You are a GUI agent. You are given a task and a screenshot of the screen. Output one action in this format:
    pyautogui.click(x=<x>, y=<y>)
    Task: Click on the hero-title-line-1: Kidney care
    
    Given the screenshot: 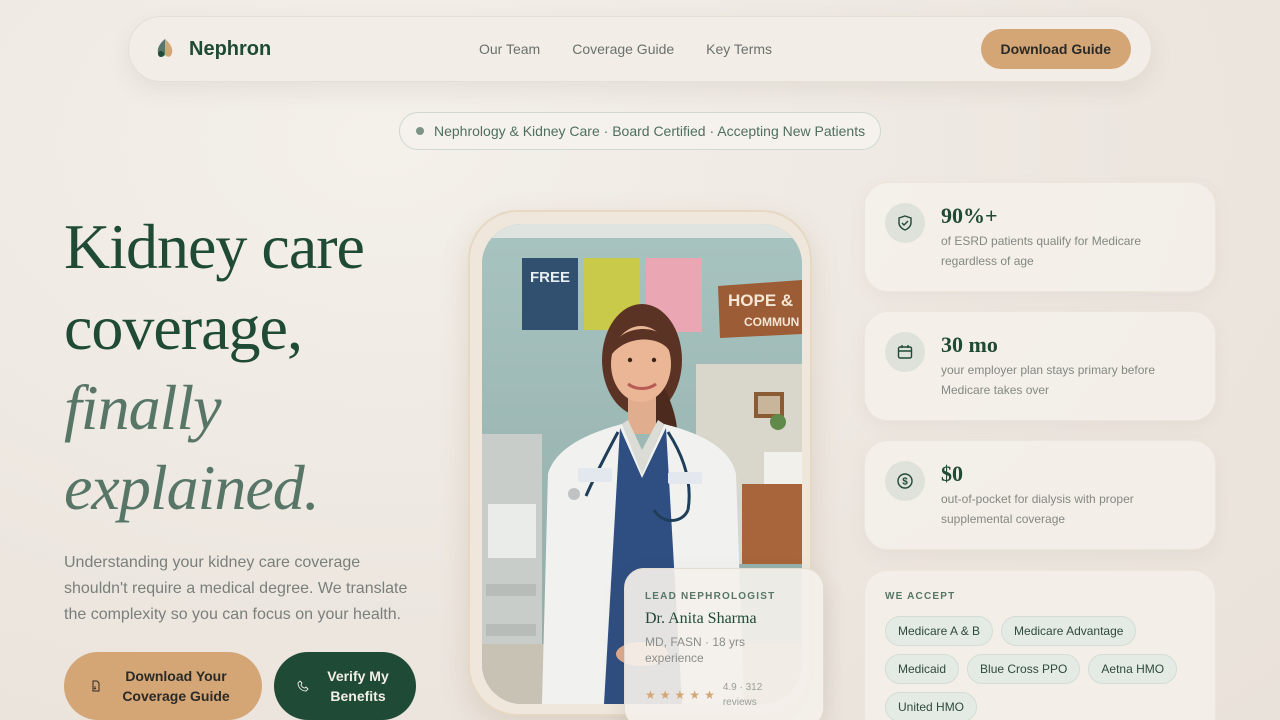 What is the action you would take?
    pyautogui.click(x=214, y=246)
    